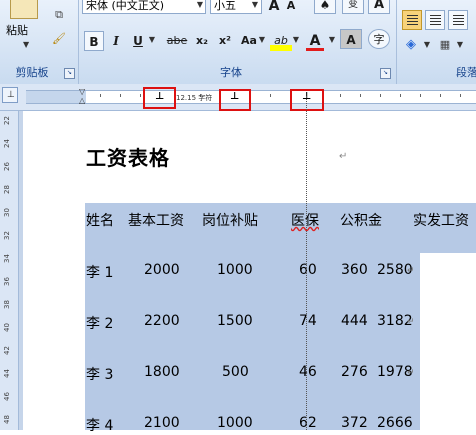  Describe the element at coordinates (99, 323) in the screenshot. I see `table-cell: 李 2` at that location.